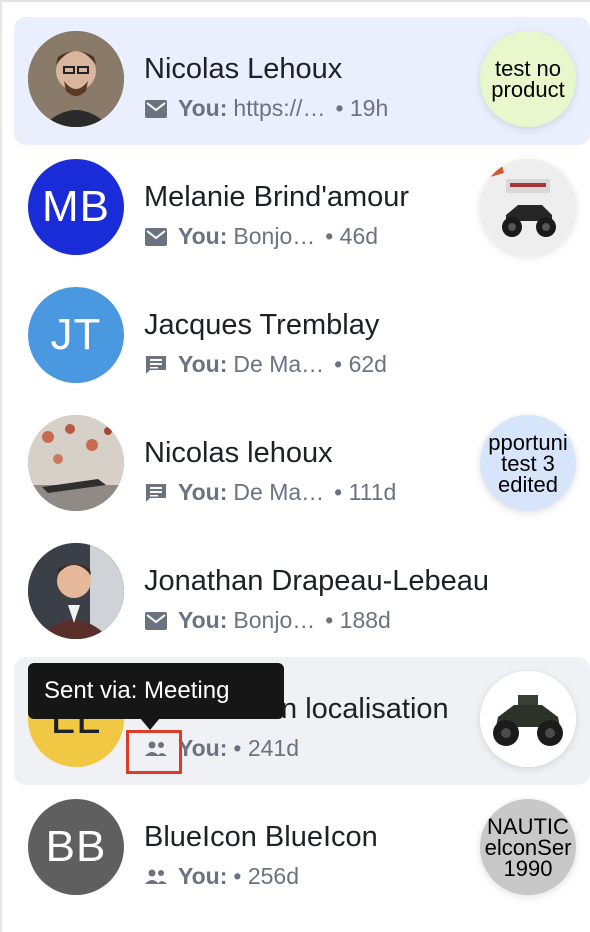 This screenshot has height=932, width=590. What do you see at coordinates (358, 620) in the screenshot?
I see `message-time: • 188d` at bounding box center [358, 620].